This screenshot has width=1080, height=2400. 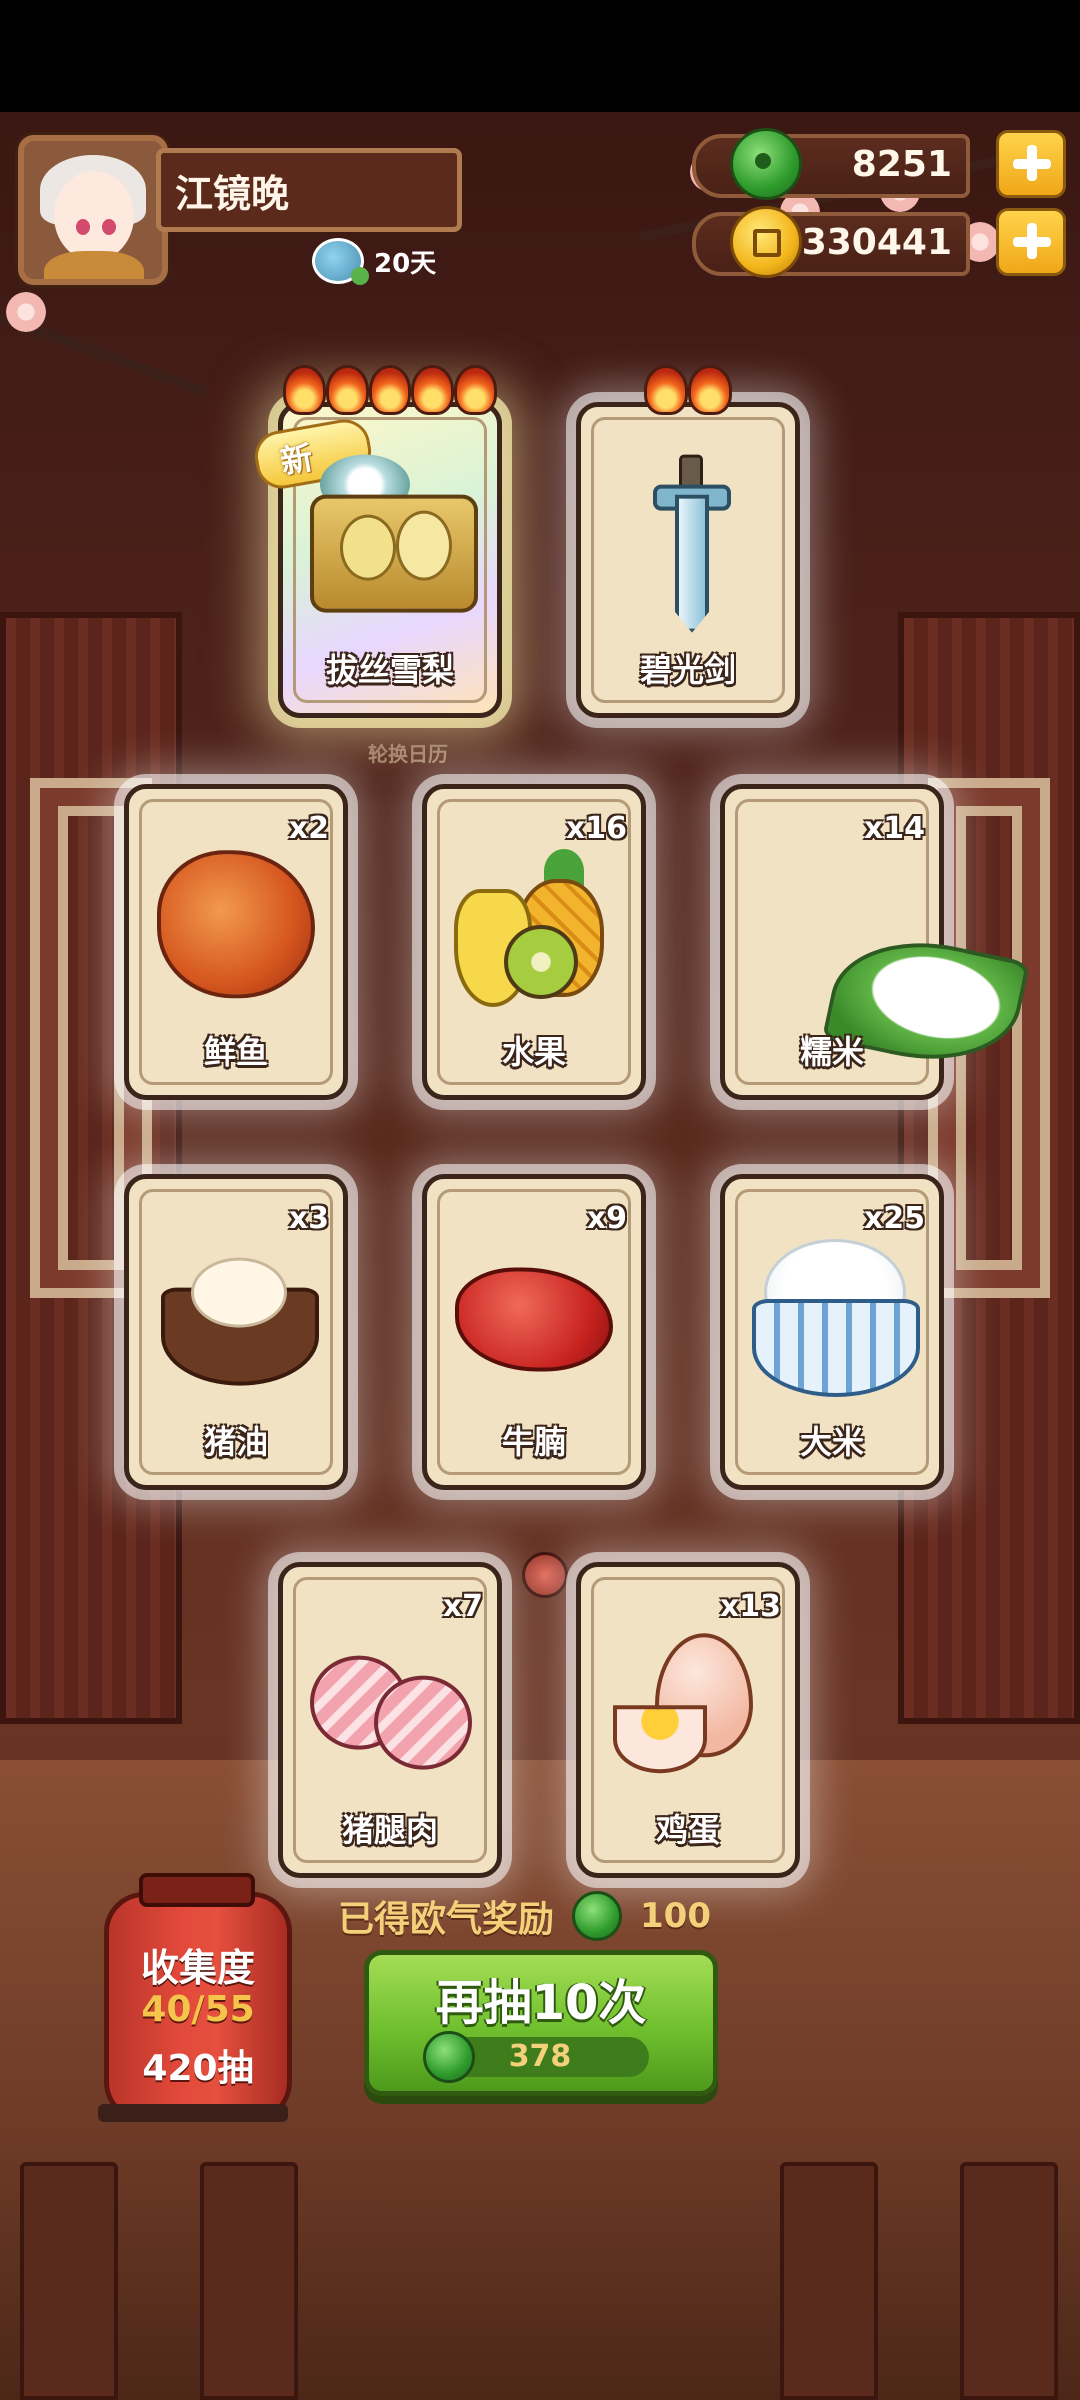 I want to click on card-name: 糯米, so click(x=831, y=1052).